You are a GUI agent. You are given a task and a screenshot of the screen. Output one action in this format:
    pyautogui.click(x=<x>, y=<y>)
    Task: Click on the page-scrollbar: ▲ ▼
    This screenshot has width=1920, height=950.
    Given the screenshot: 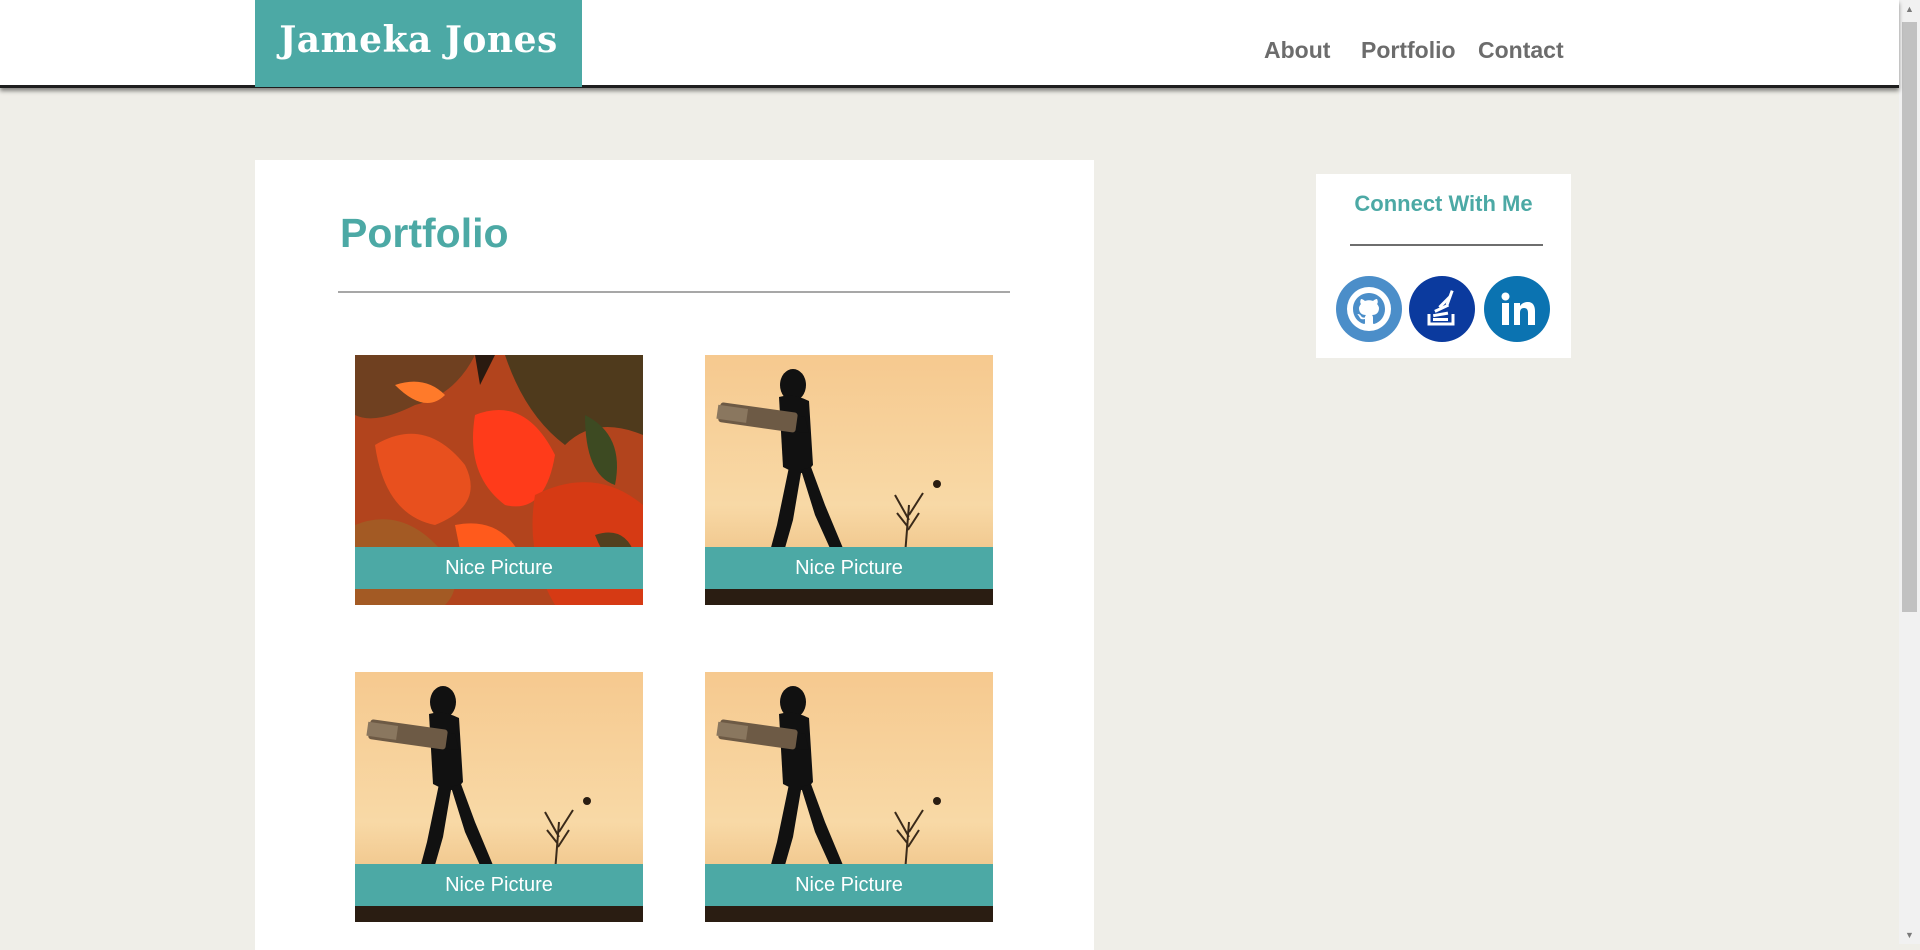 What is the action you would take?
    pyautogui.click(x=1909, y=472)
    